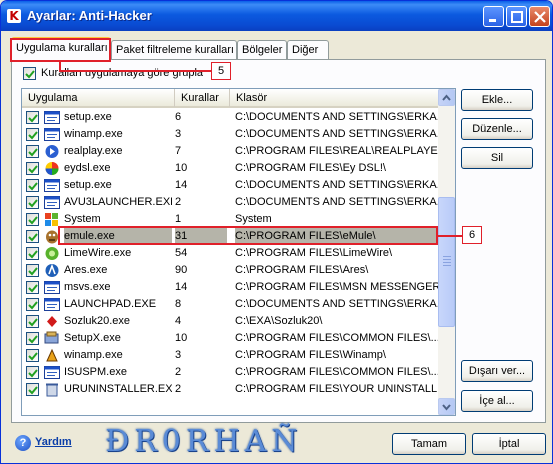  Describe the element at coordinates (14, 16) in the screenshot. I see `kaspersky-app-icon: K` at that location.